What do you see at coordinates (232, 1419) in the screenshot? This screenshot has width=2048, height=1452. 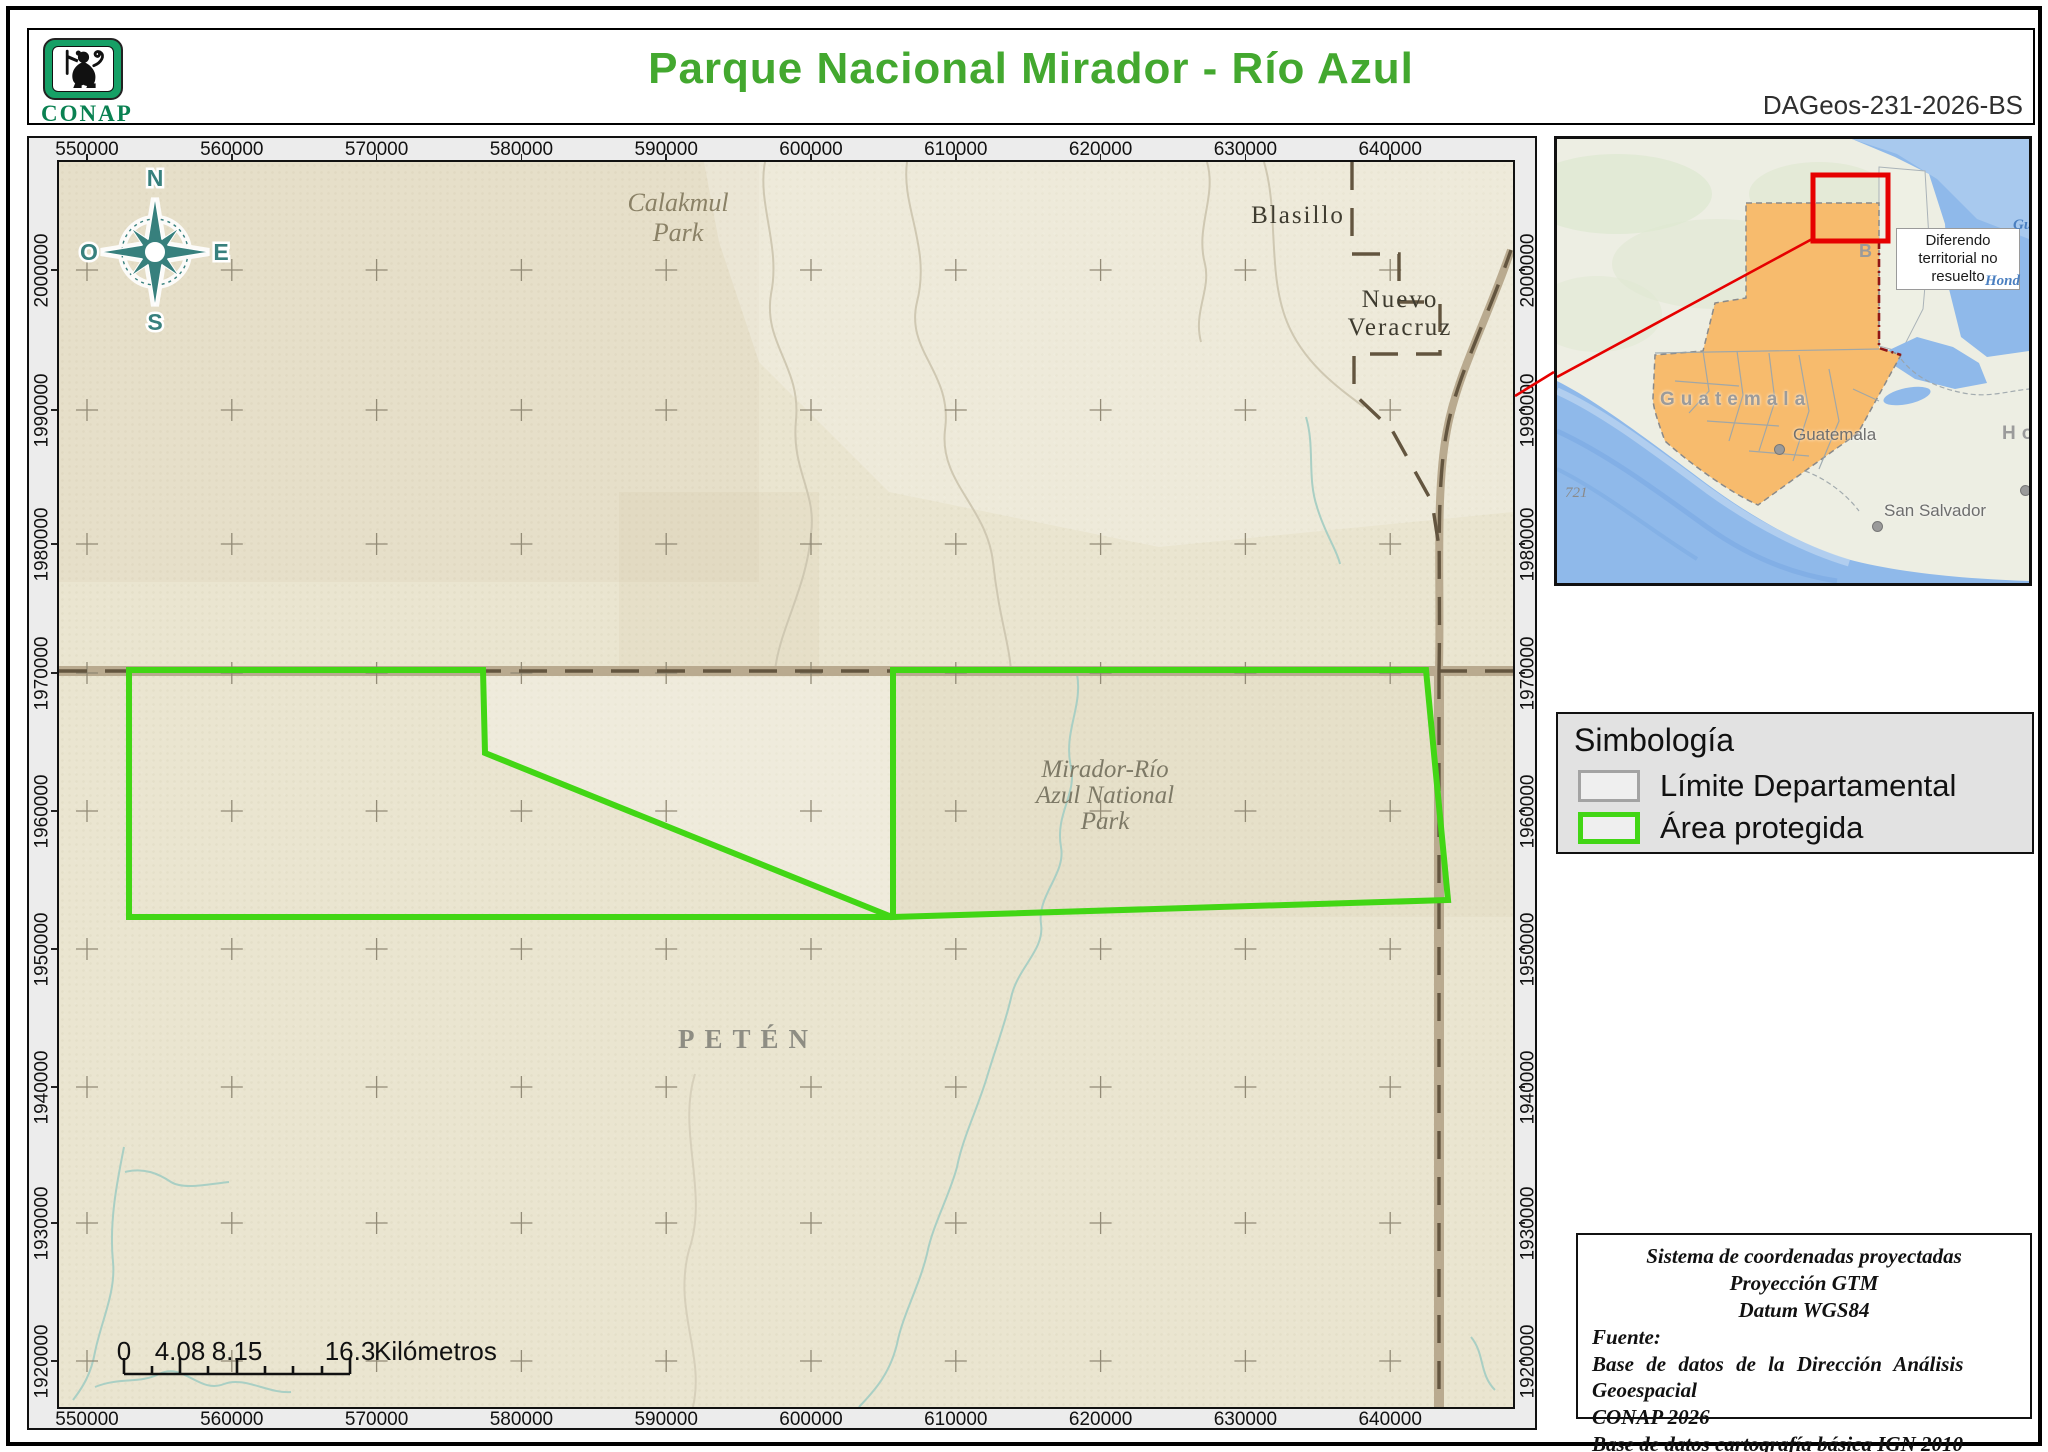 I see `grid-label-bottom: 560000` at bounding box center [232, 1419].